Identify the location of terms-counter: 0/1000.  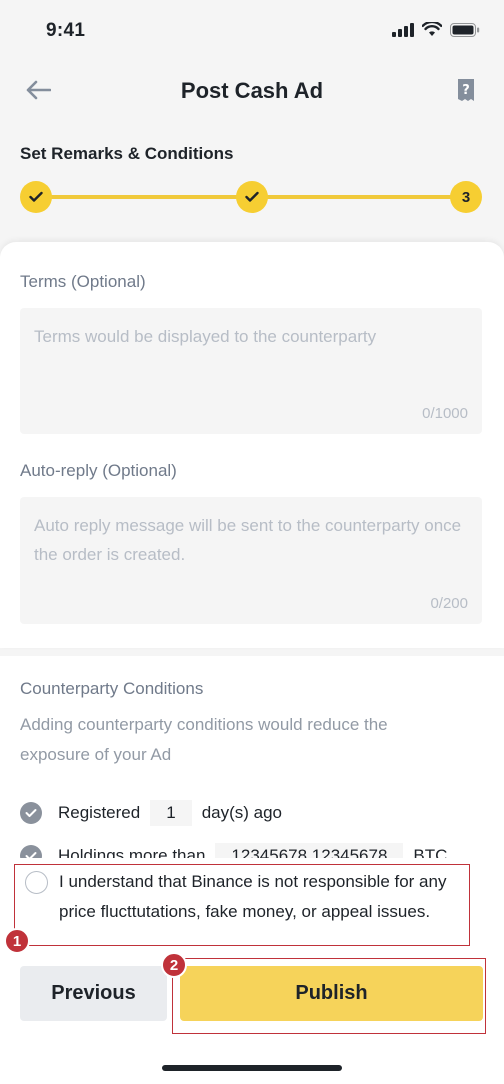
(445, 413).